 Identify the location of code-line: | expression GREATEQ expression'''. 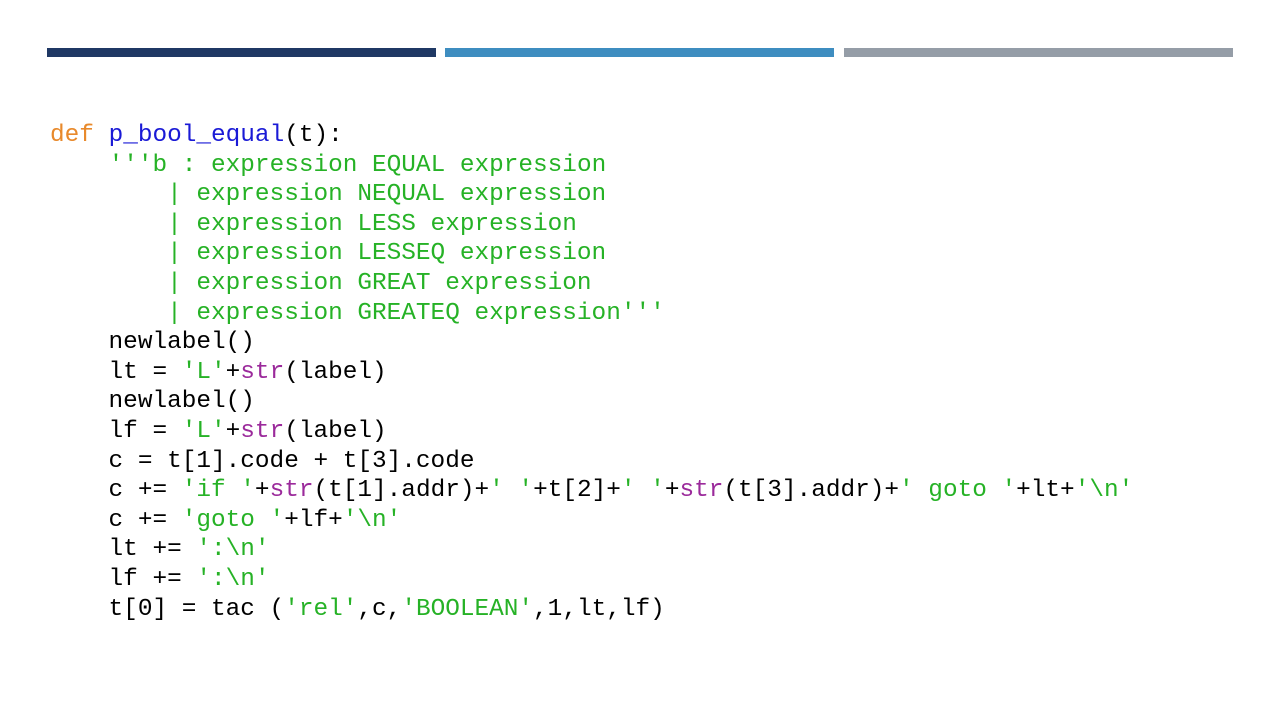
(591, 314).